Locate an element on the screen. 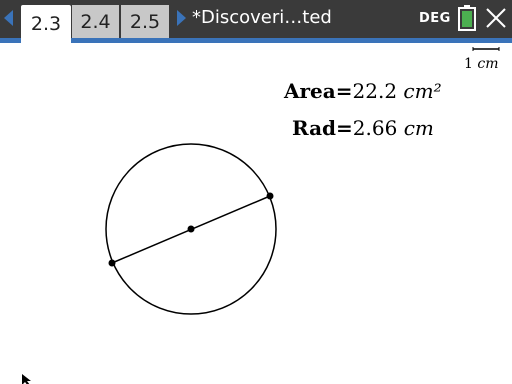  area-equals: = is located at coordinates (344, 91).